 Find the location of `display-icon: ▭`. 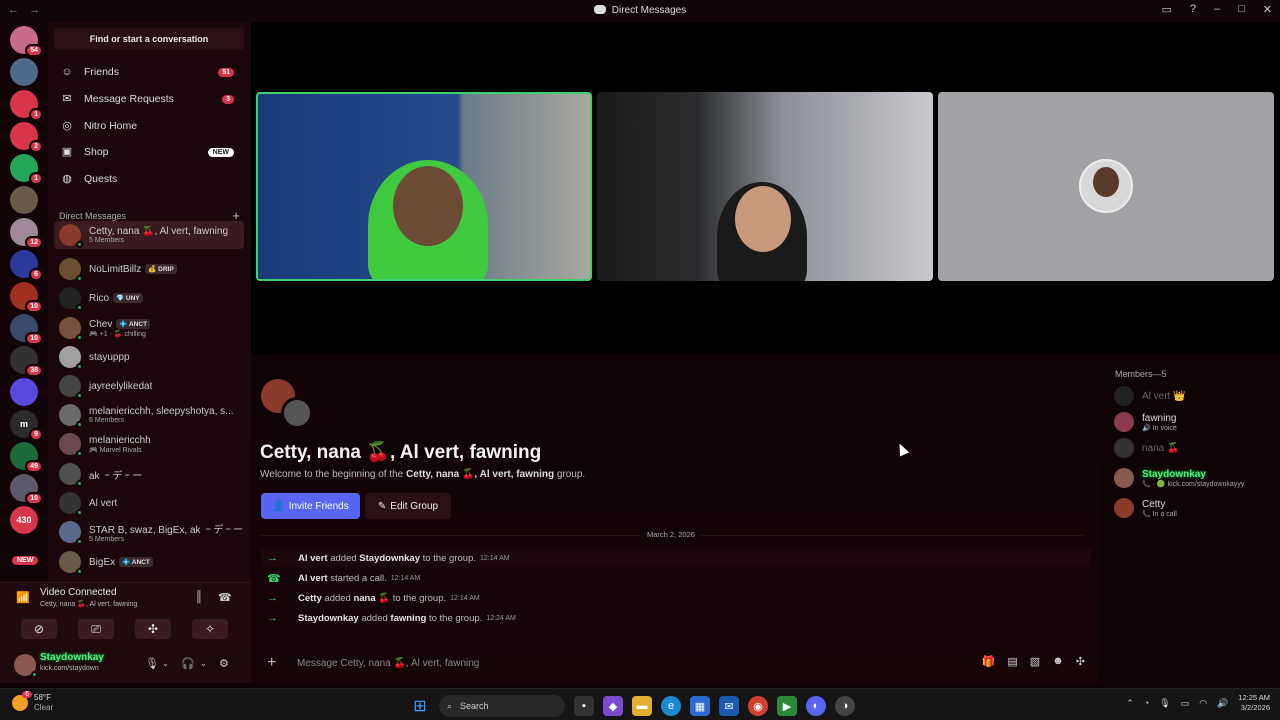

display-icon: ▭ is located at coordinates (1185, 703).